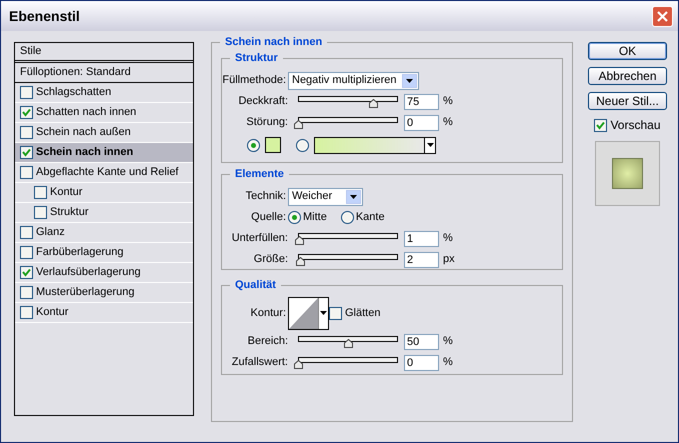  I want to click on field-label: Technik:, so click(265, 196).